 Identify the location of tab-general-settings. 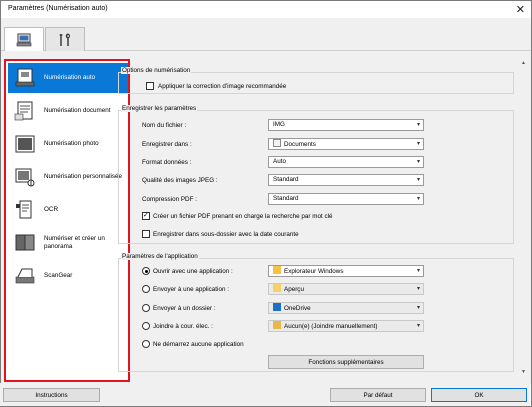
(65, 39).